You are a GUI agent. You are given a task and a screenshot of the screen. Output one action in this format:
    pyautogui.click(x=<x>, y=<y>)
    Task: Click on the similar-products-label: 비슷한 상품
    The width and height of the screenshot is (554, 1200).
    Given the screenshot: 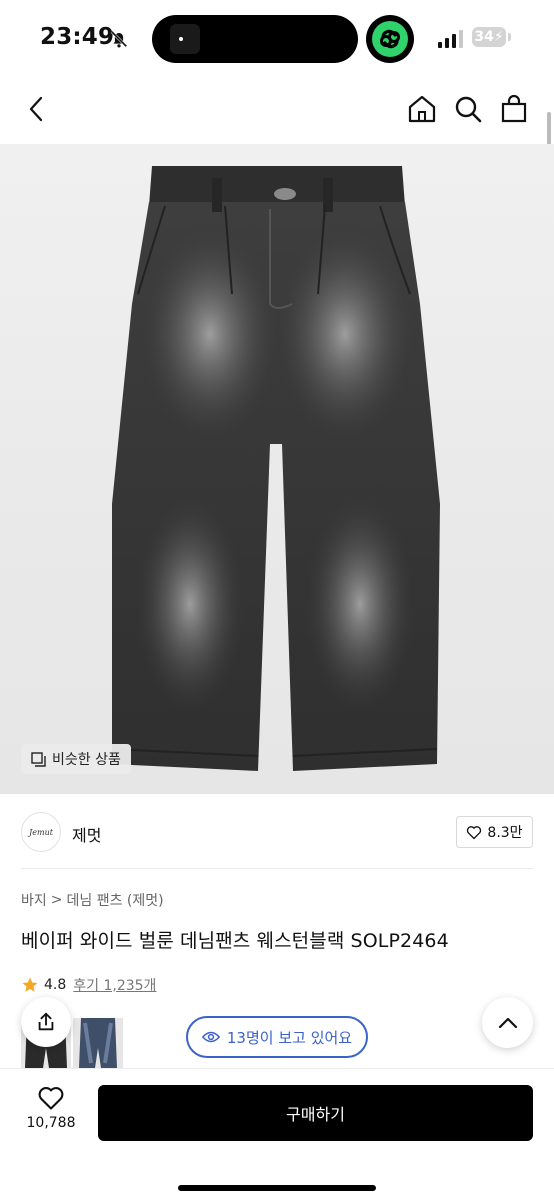 What is the action you would take?
    pyautogui.click(x=86, y=760)
    